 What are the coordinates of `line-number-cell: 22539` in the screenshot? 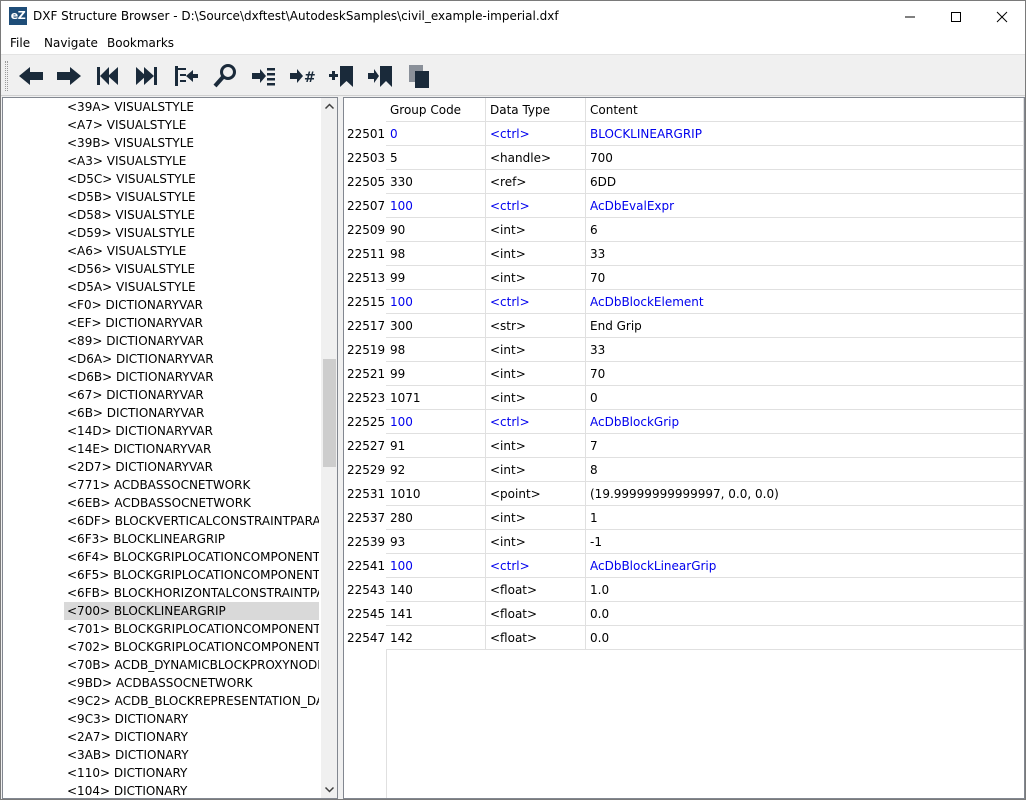 It's located at (366, 542).